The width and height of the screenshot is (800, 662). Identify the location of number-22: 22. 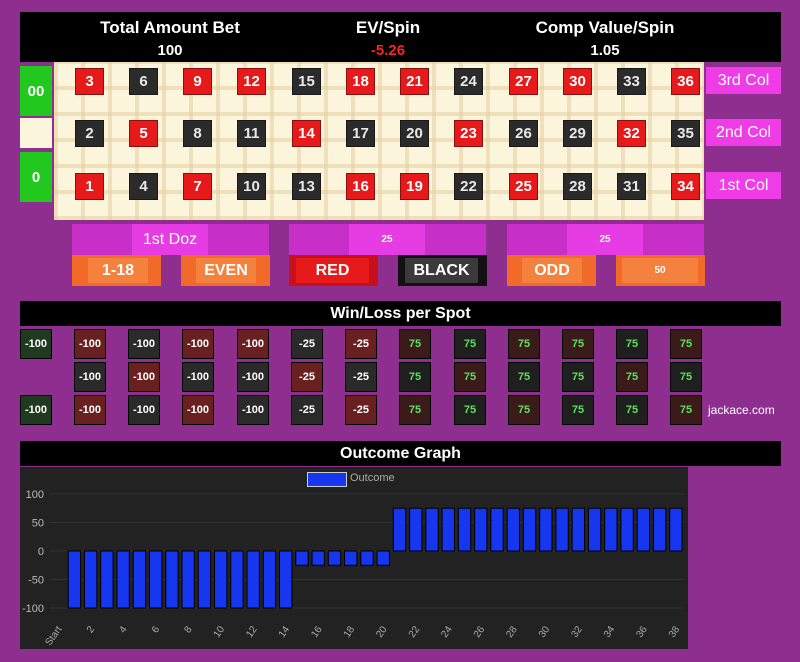
(468, 186).